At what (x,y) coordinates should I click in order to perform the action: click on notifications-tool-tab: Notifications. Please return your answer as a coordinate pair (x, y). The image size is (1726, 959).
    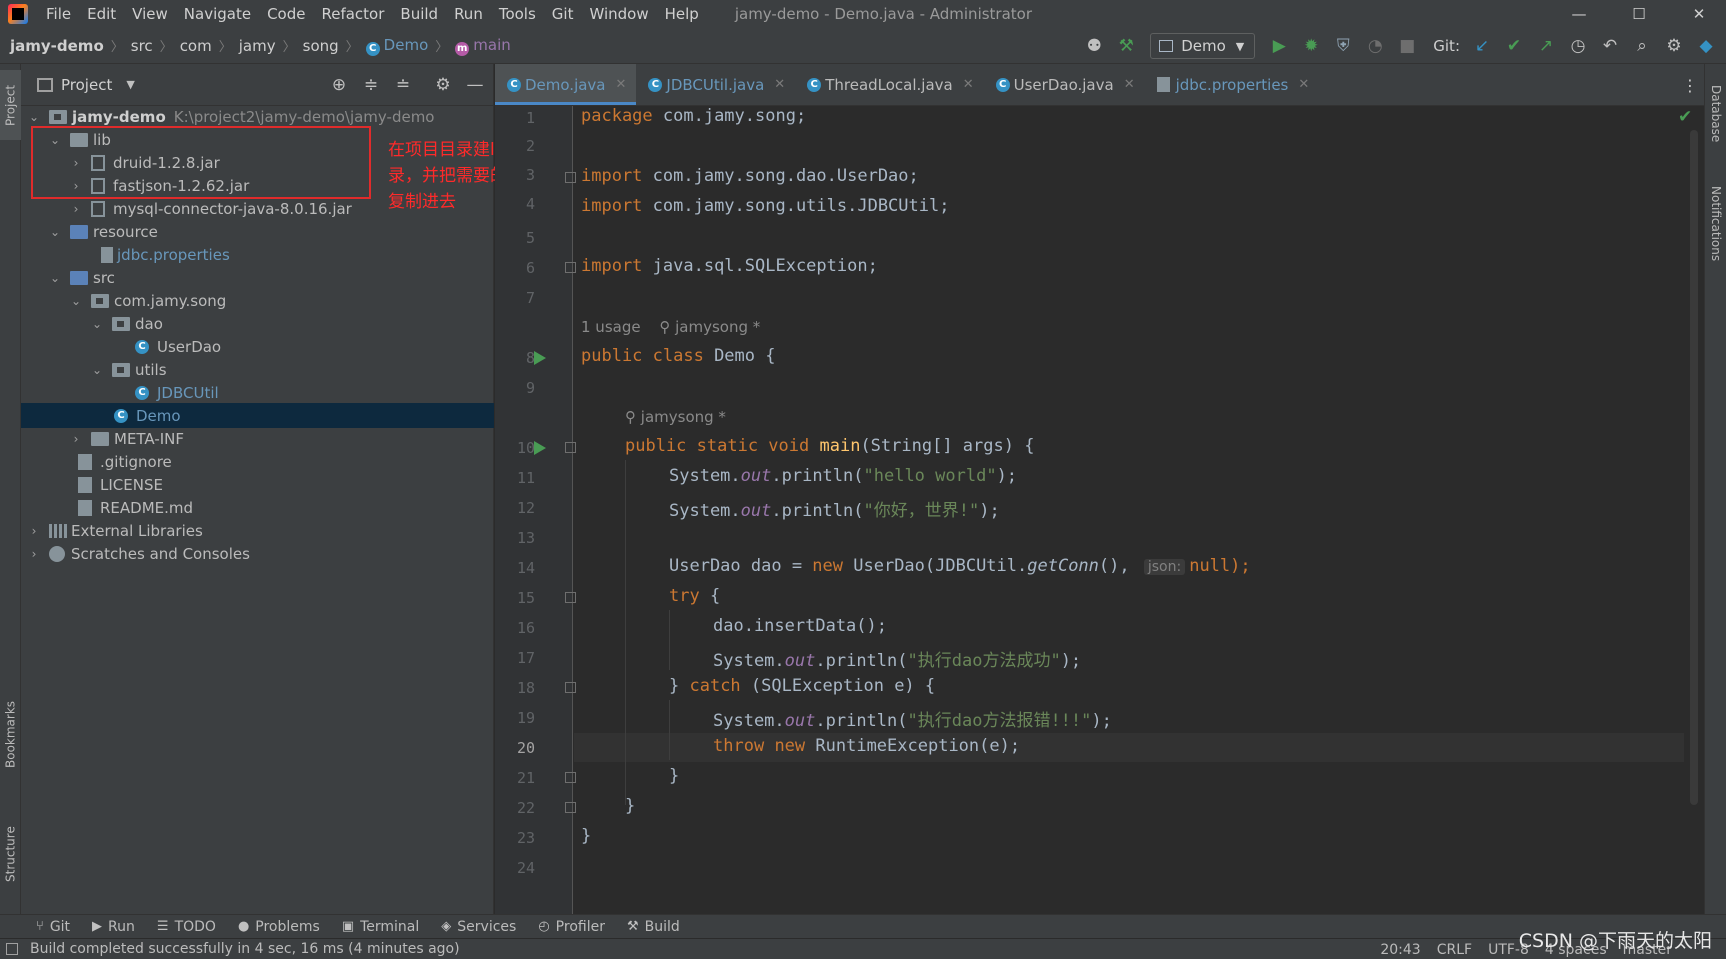
    Looking at the image, I should click on (1715, 224).